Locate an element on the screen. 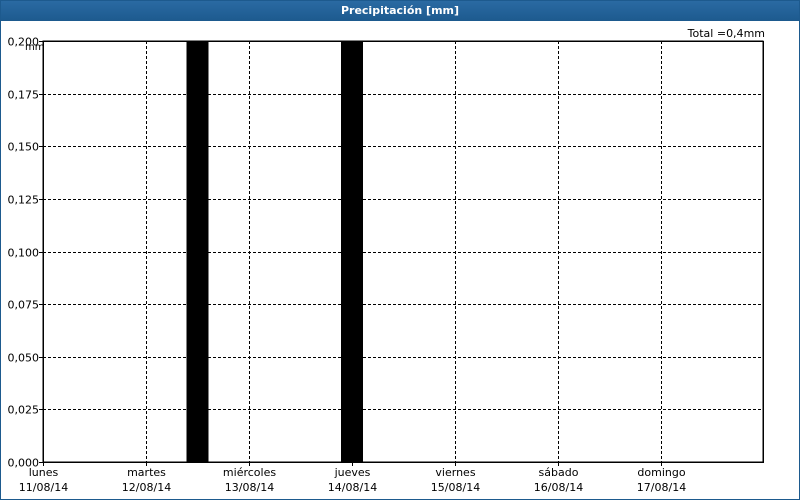 The width and height of the screenshot is (800, 500). y-tick-label: 0,150 is located at coordinates (24, 147).